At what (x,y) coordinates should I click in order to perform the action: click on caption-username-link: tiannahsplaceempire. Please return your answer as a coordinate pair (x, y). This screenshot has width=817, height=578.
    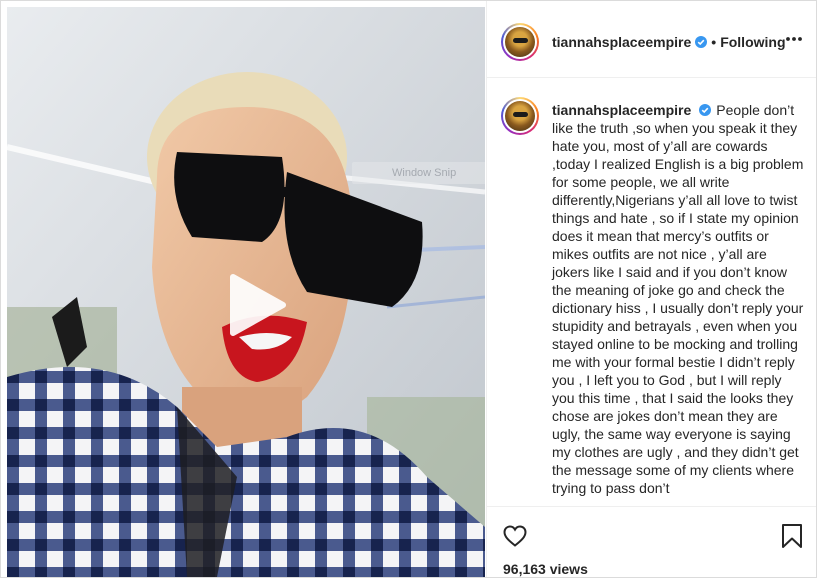
    Looking at the image, I should click on (621, 110).